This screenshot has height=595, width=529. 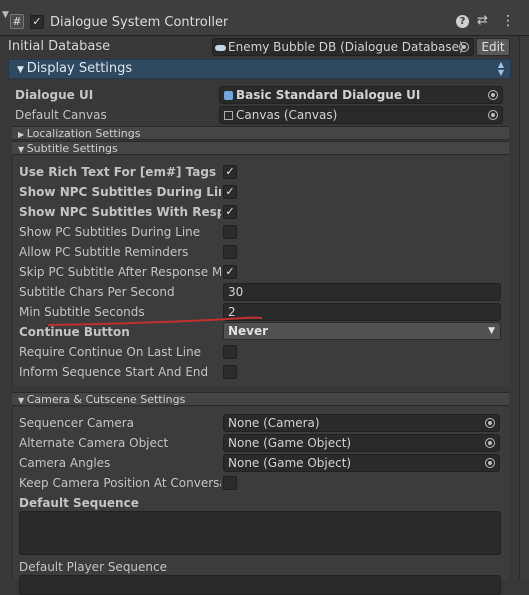 What do you see at coordinates (139, 22) in the screenshot?
I see `component-title: Dialogue System Controller` at bounding box center [139, 22].